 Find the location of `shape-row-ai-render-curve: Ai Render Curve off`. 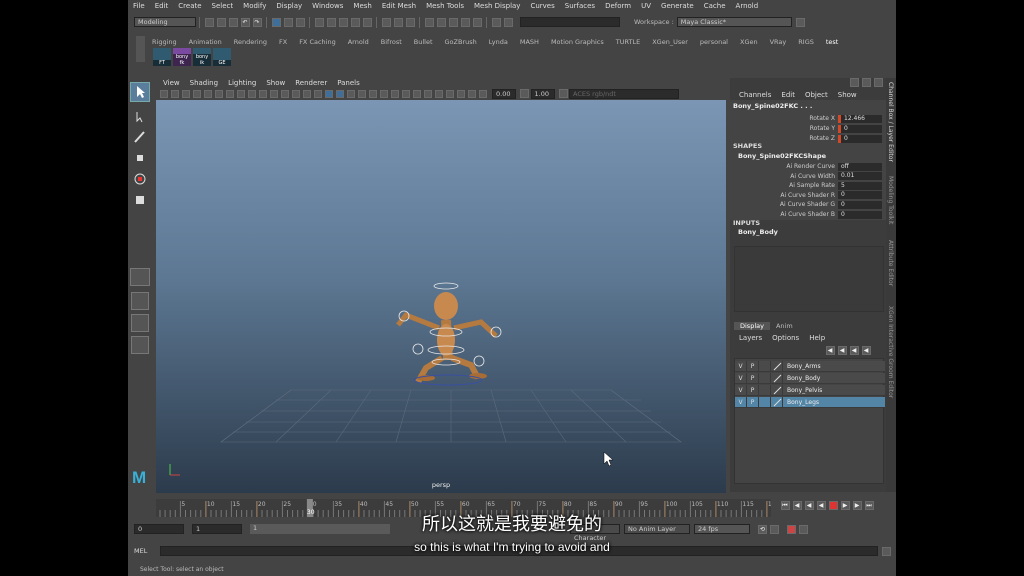

shape-row-ai-render-curve: Ai Render Curve off is located at coordinates (810, 166).